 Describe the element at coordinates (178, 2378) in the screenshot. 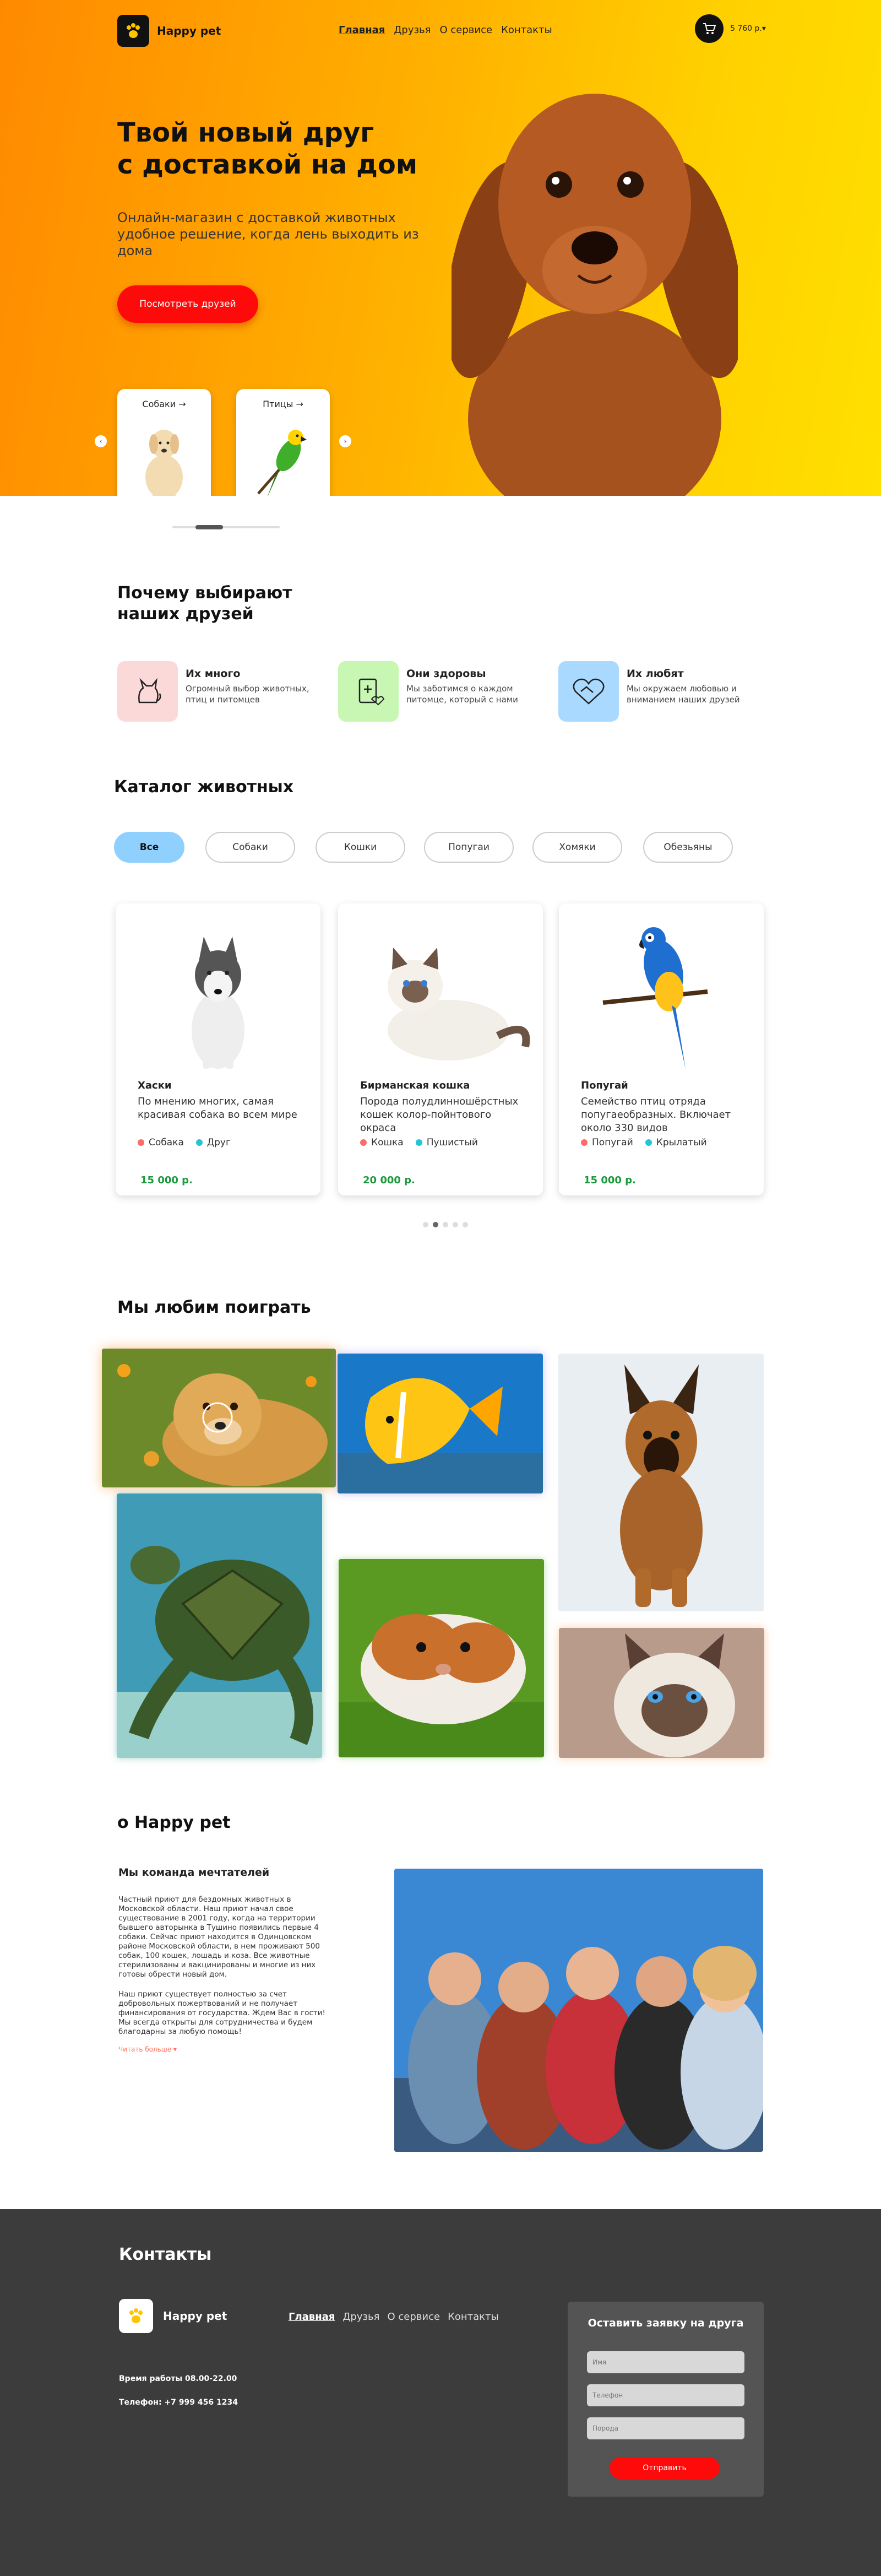

I see `working-hours: Время работы 08.00-22.00` at that location.